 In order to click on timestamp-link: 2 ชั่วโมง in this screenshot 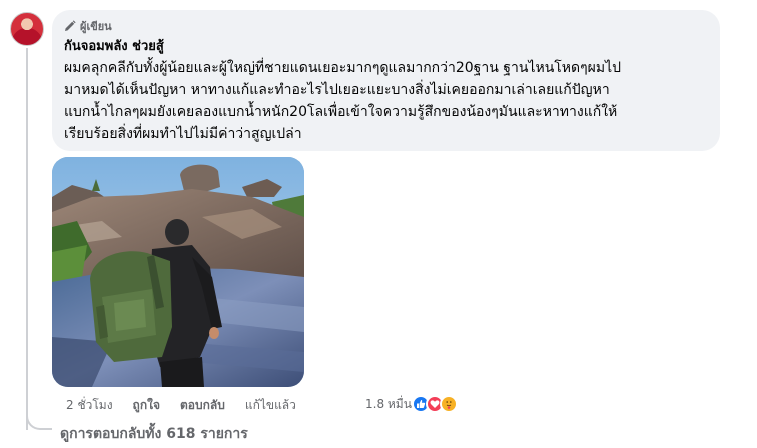, I will do `click(89, 405)`.